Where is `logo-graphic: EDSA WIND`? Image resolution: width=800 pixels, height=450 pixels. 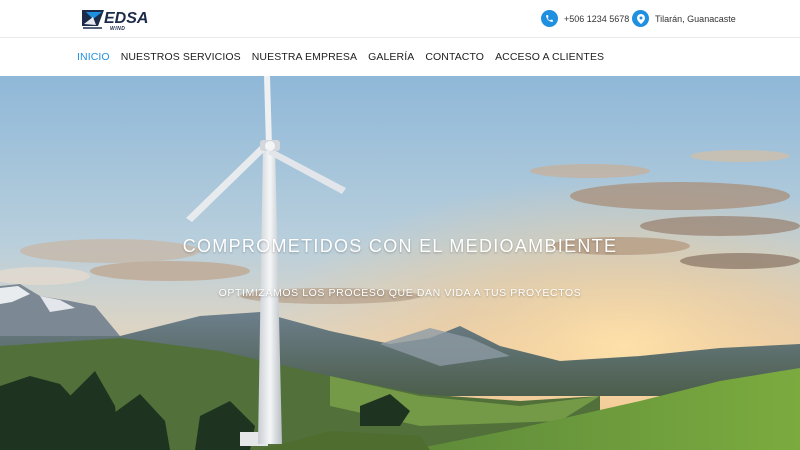 logo-graphic: EDSA WIND is located at coordinates (115, 21).